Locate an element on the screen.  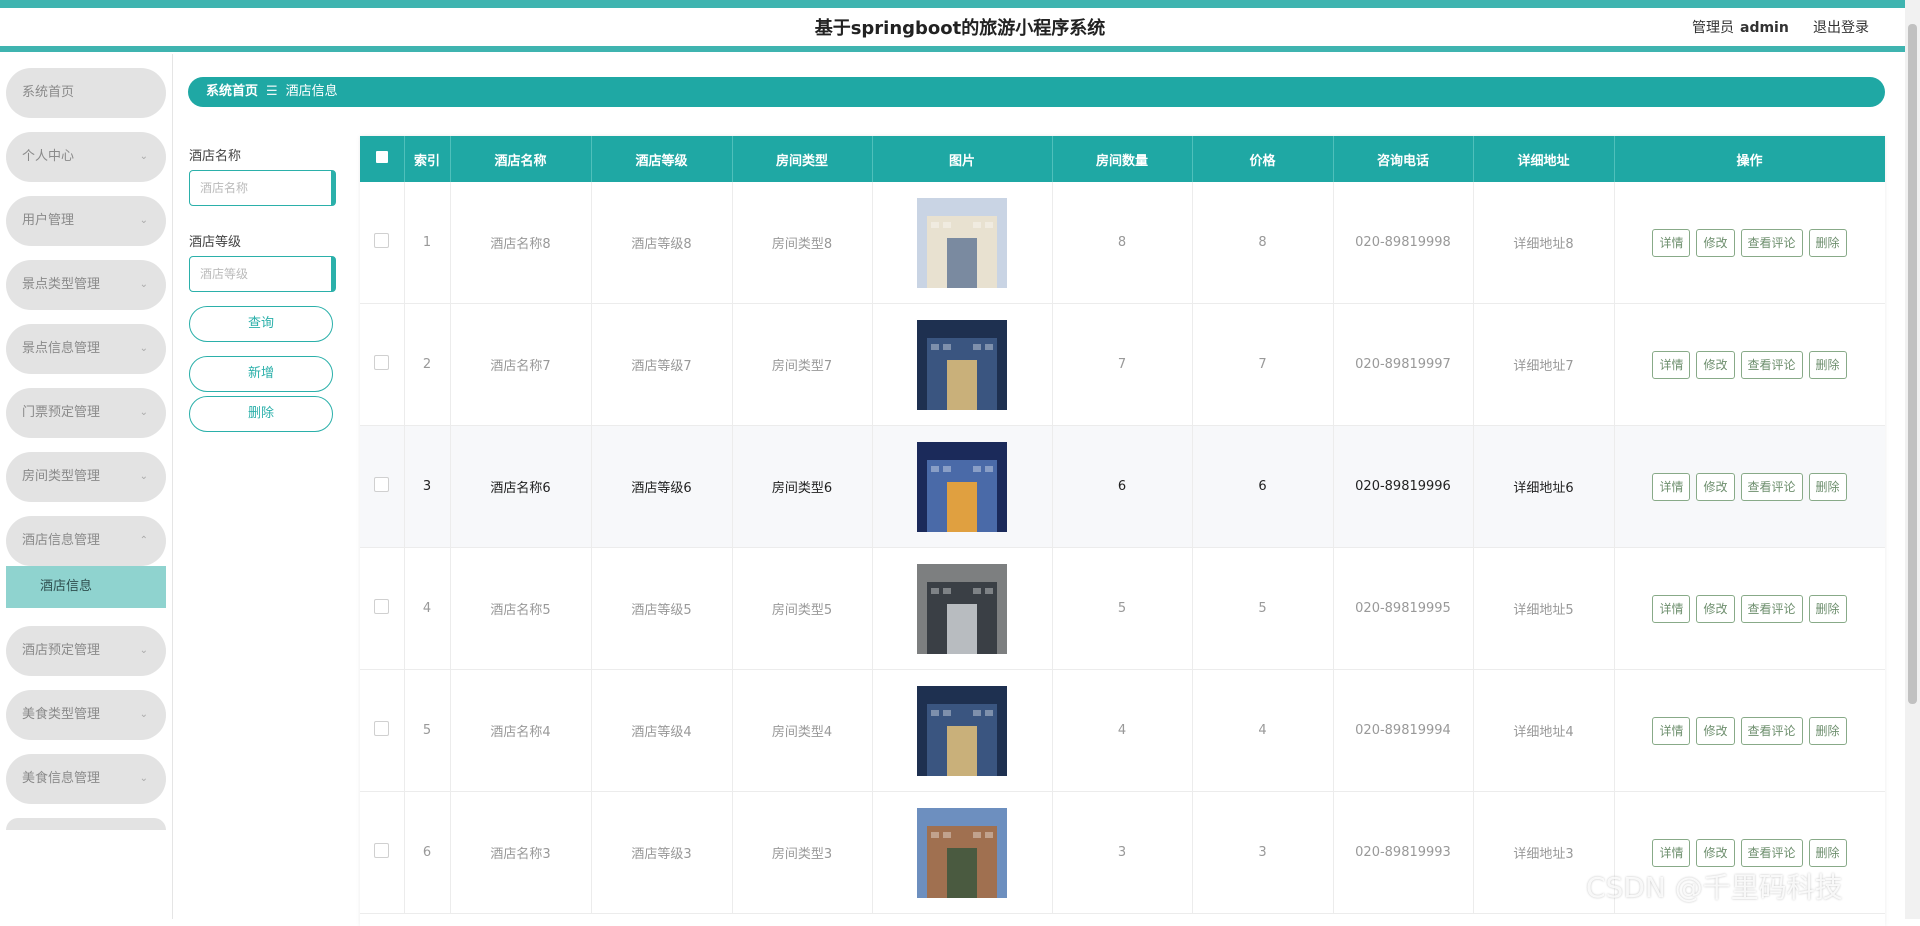
scrollbar-thumb is located at coordinates (1912, 364).